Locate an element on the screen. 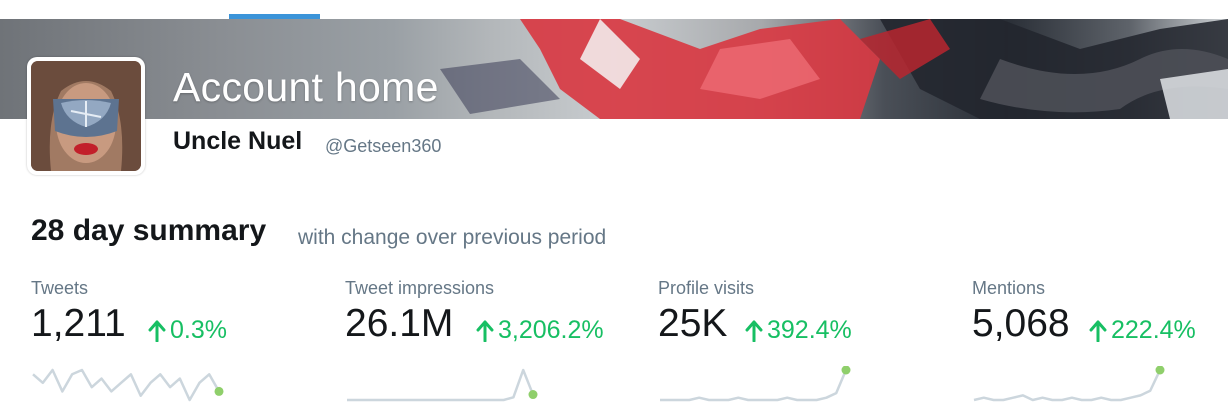  metric-label: Mentions is located at coordinates (1009, 288).